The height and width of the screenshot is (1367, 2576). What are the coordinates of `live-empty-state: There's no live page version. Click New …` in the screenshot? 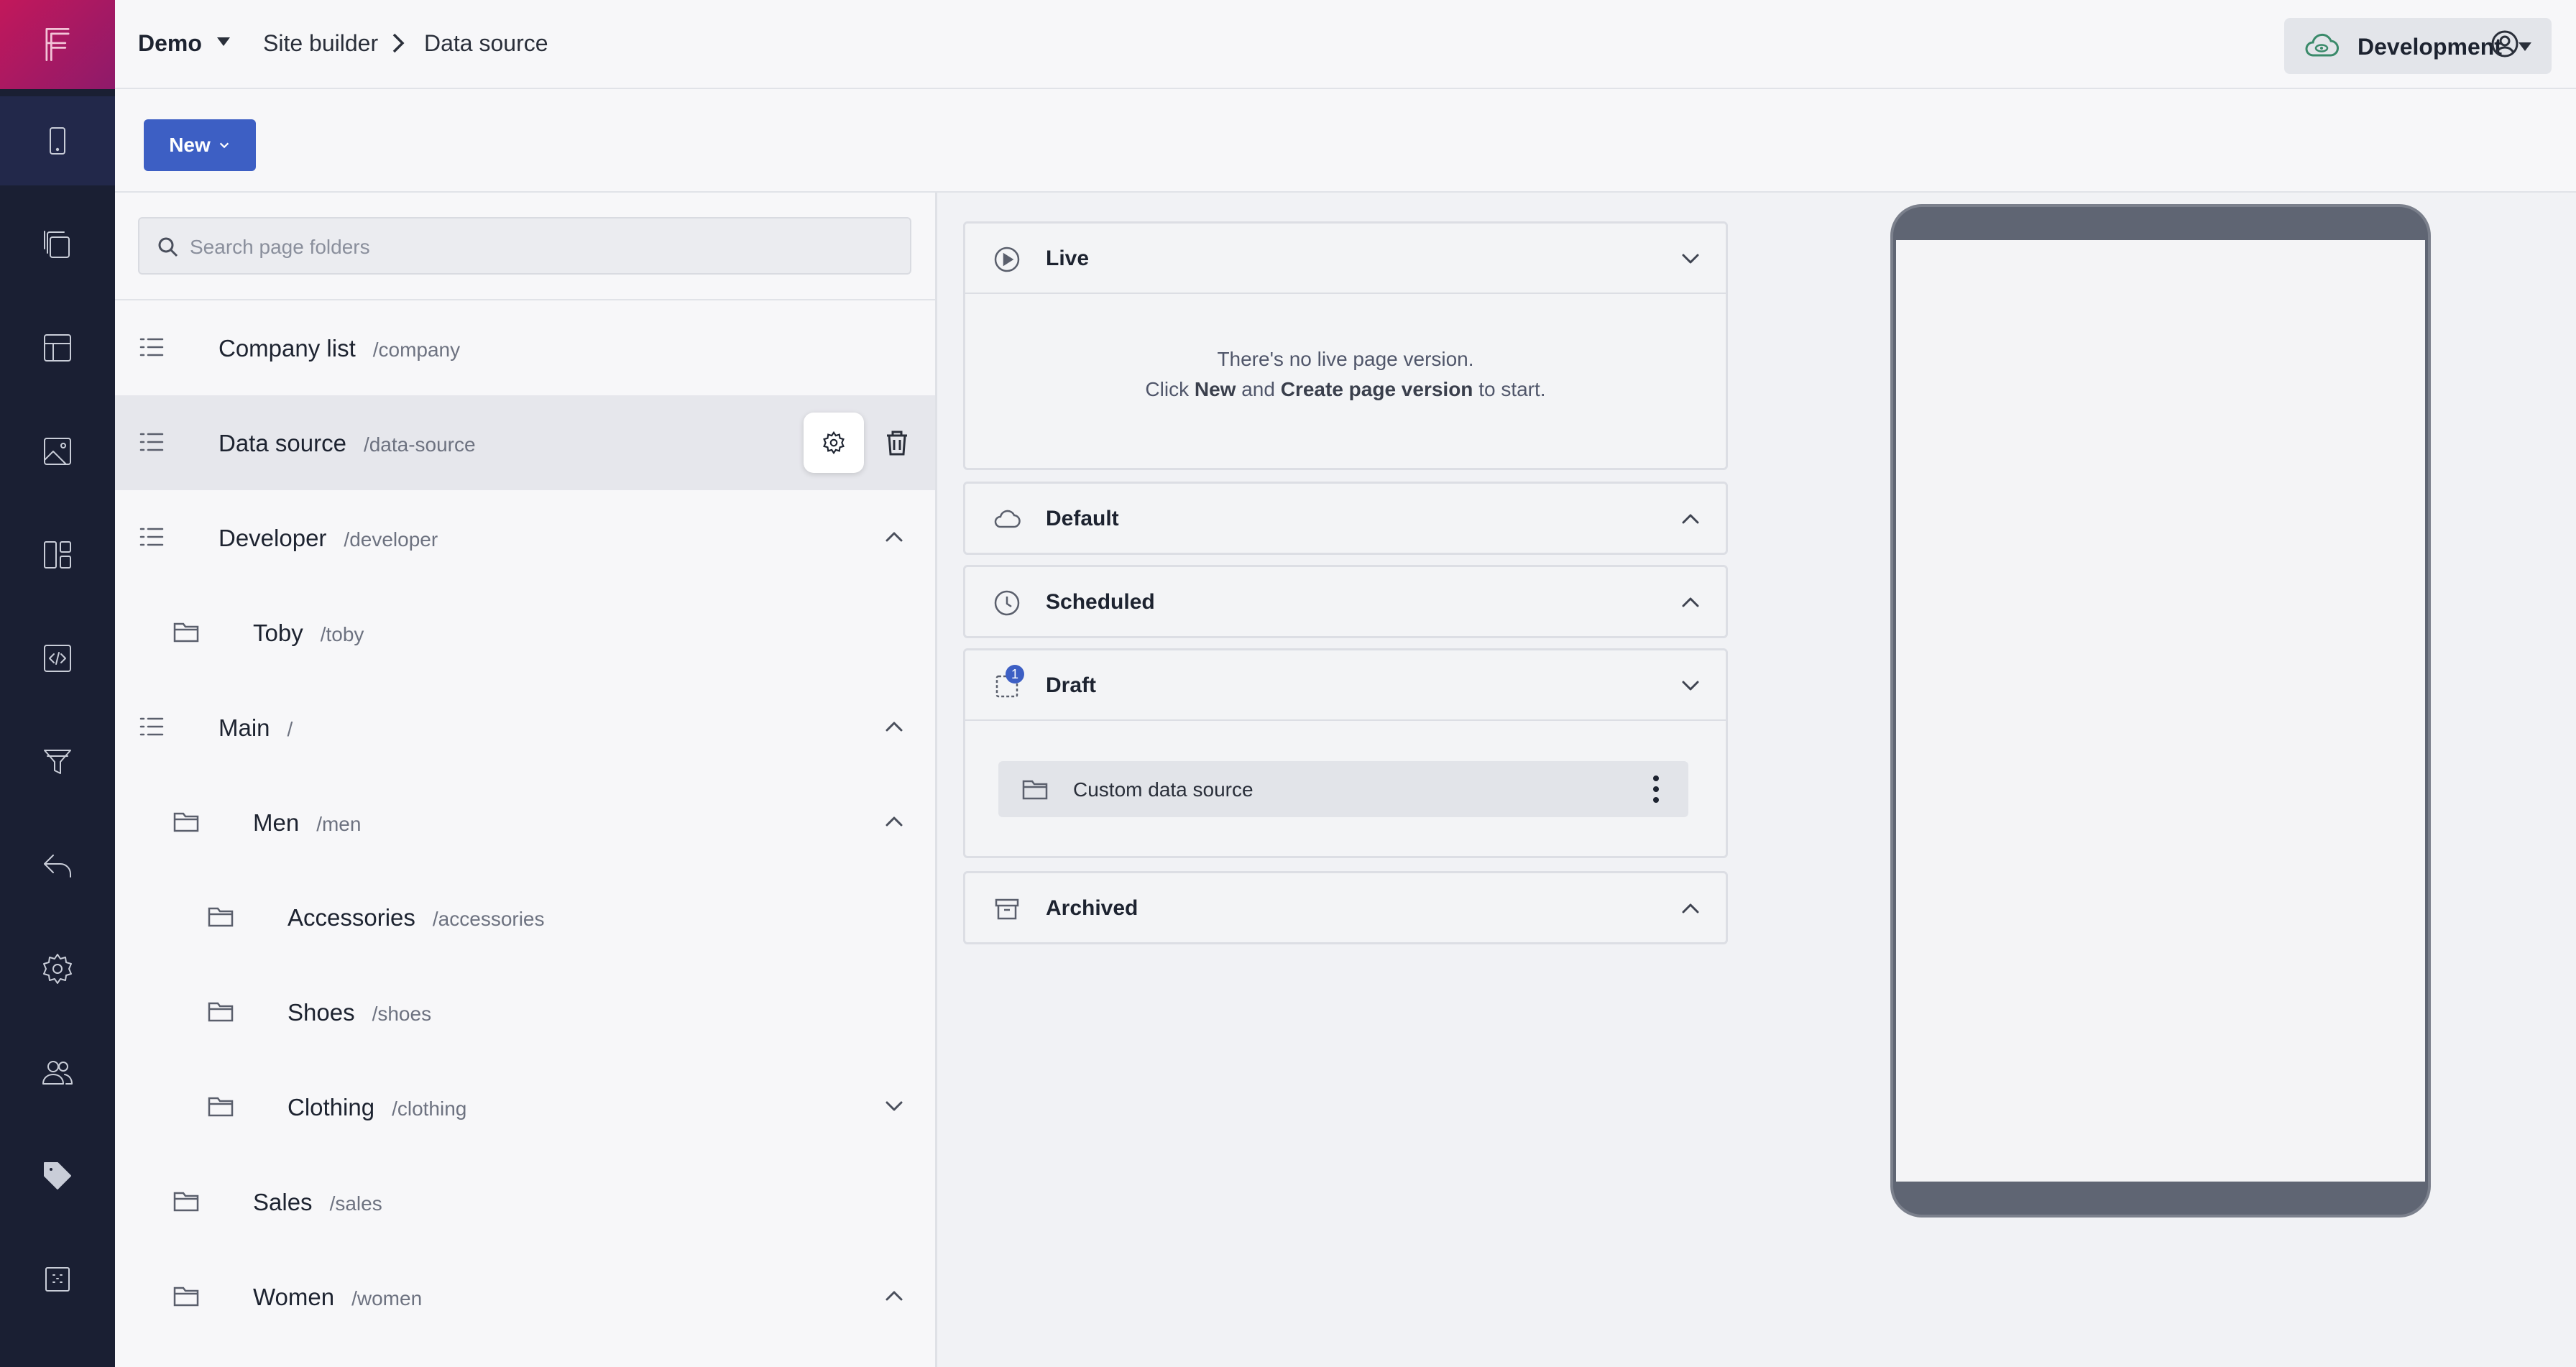 It's located at (1345, 380).